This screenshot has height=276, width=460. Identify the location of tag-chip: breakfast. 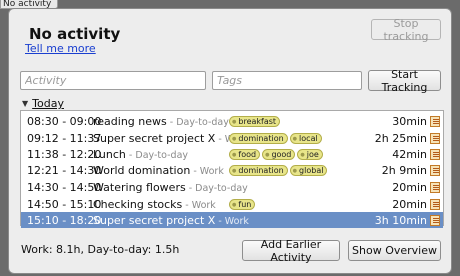
(255, 121).